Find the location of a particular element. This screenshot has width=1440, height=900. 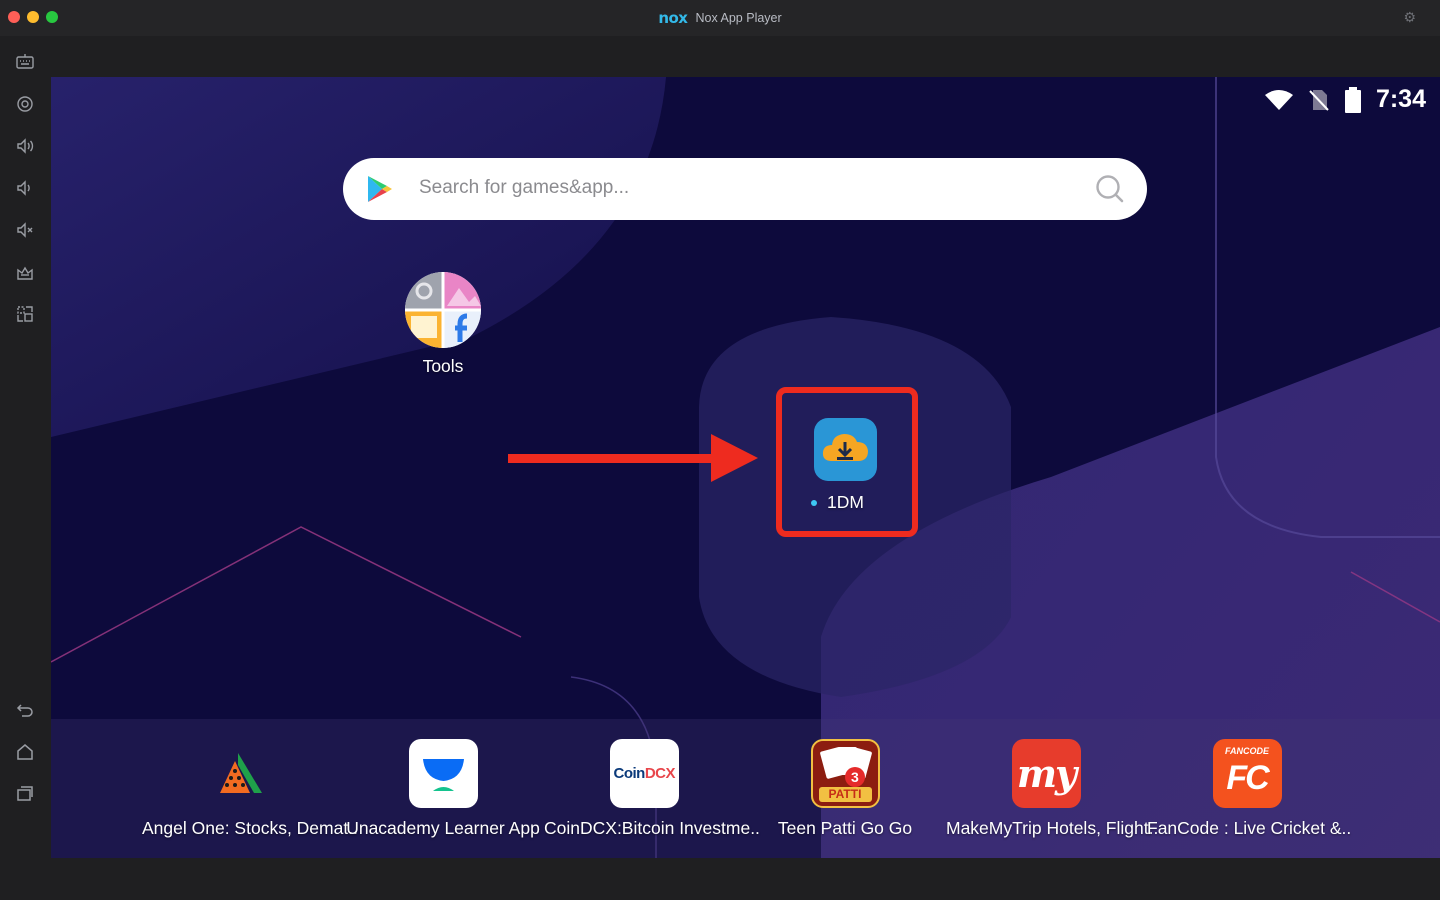

makemytrip-logo-text: my is located at coordinates (1046, 773).